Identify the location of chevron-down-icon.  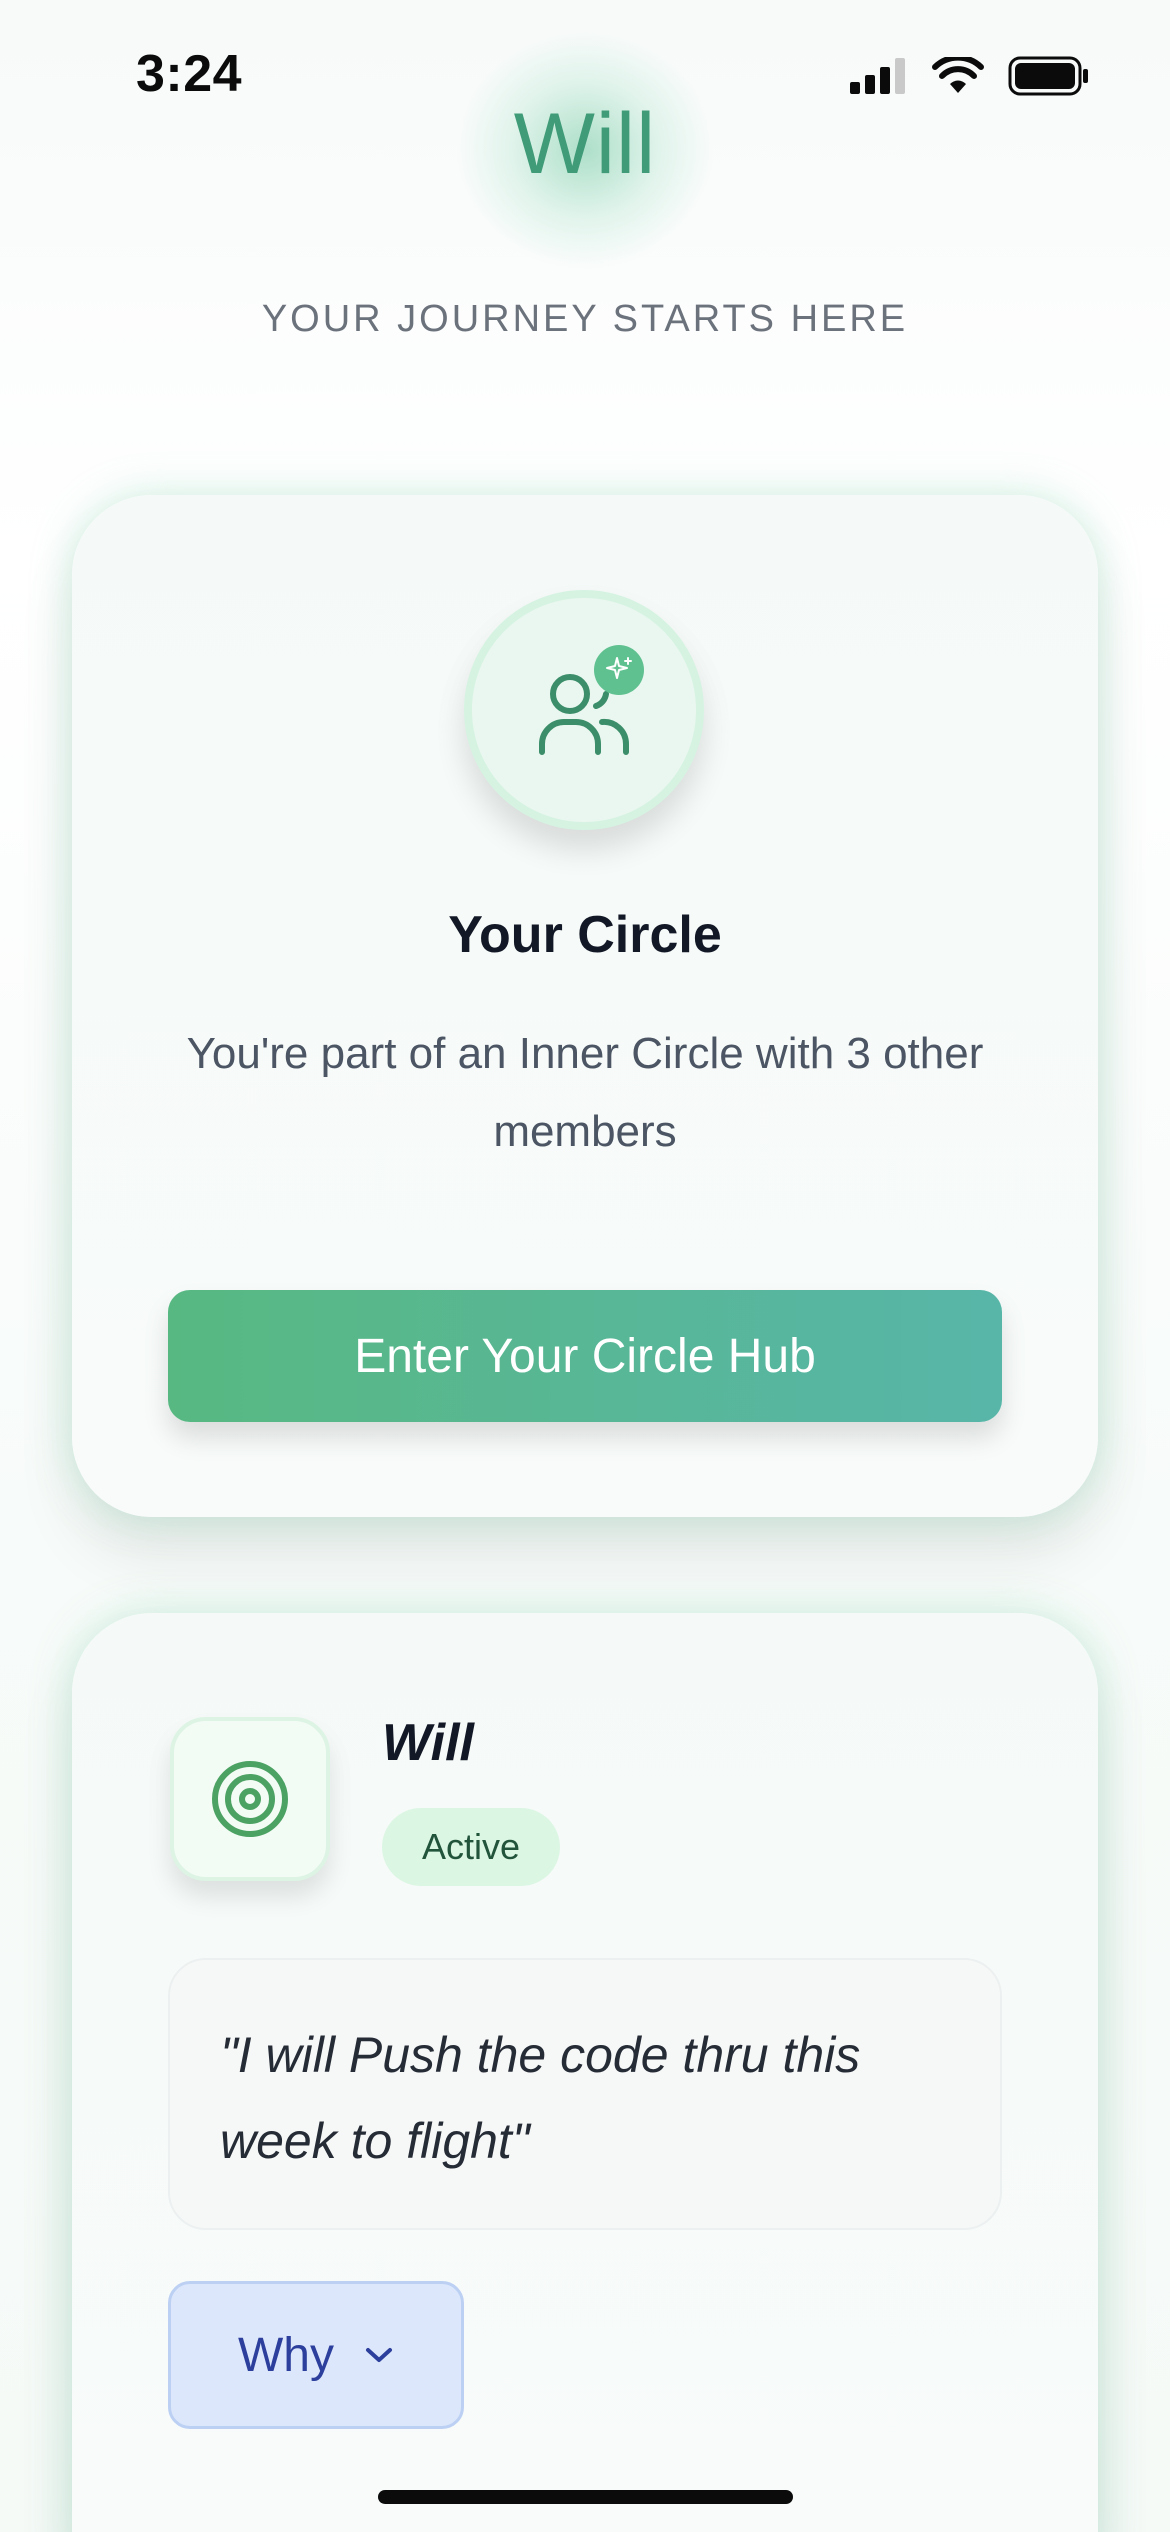
(379, 2355).